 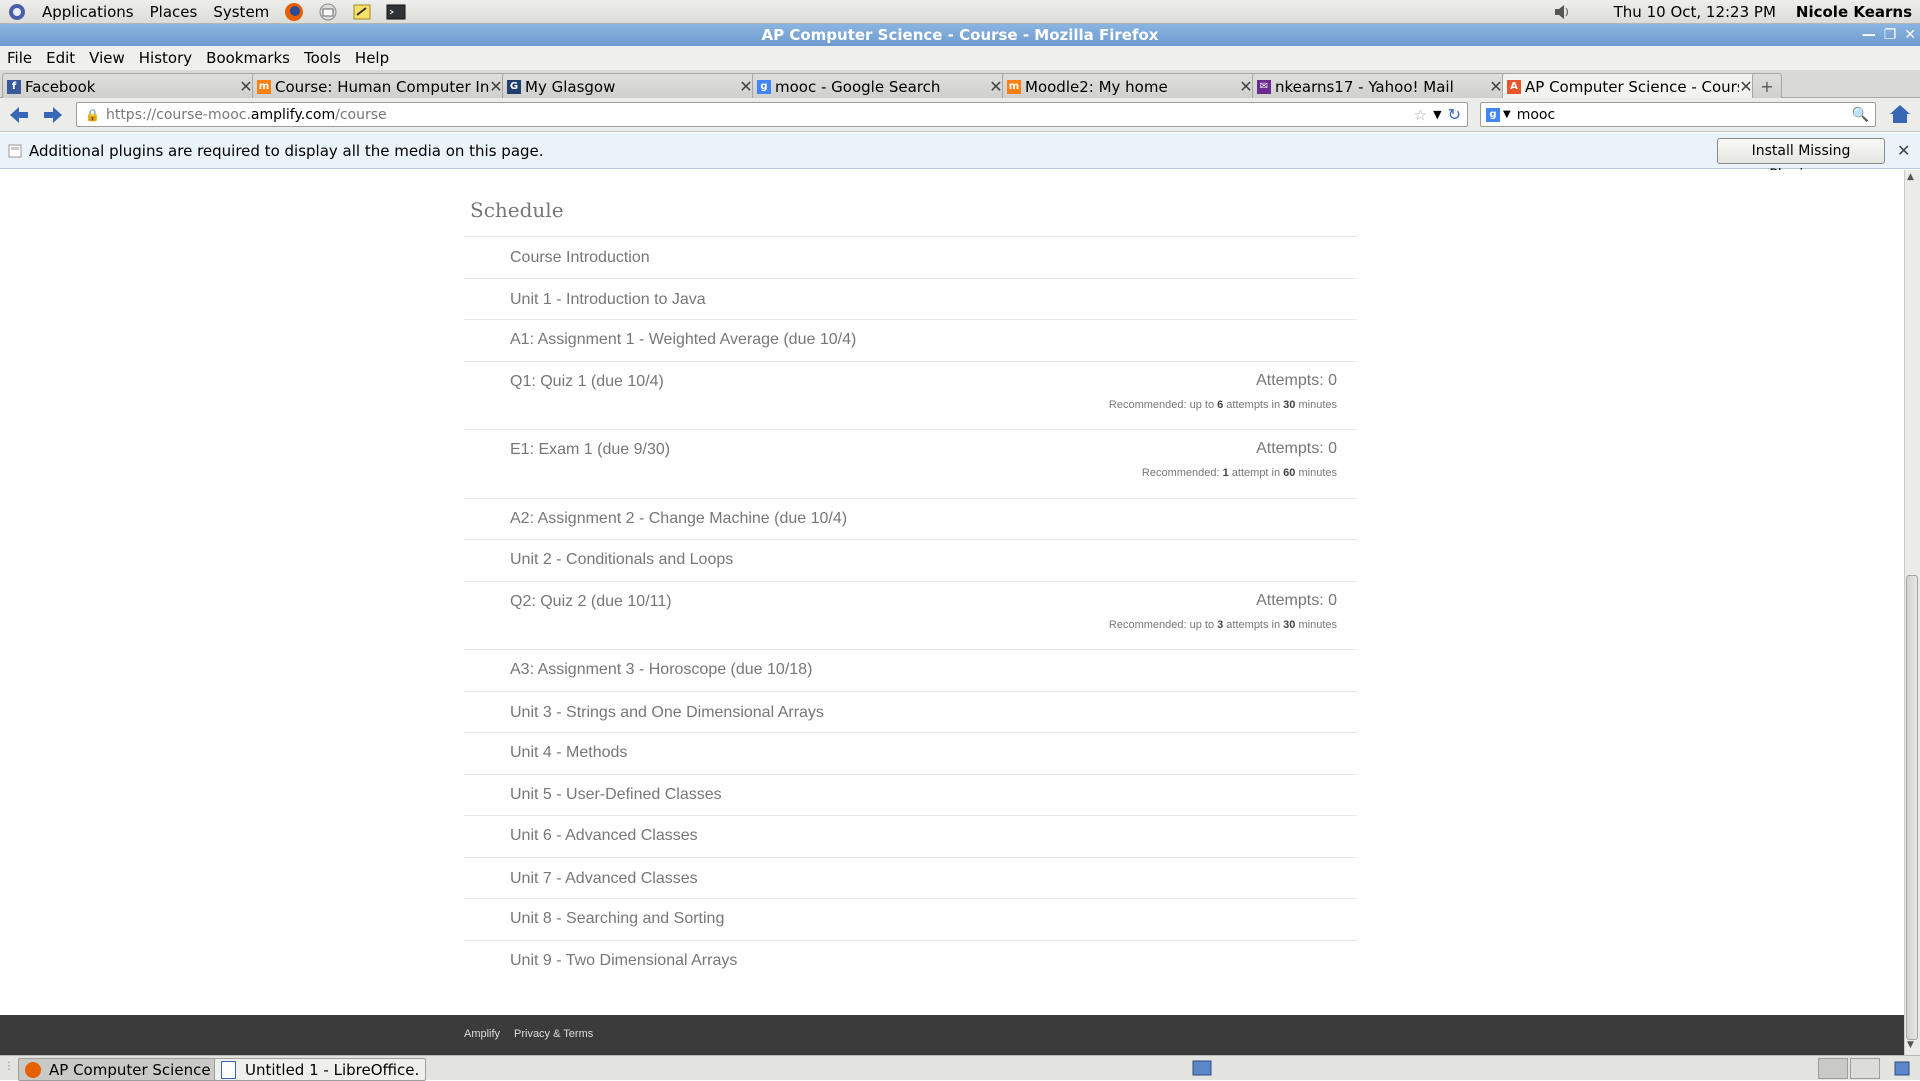 I want to click on volume-icon, so click(x=1563, y=12).